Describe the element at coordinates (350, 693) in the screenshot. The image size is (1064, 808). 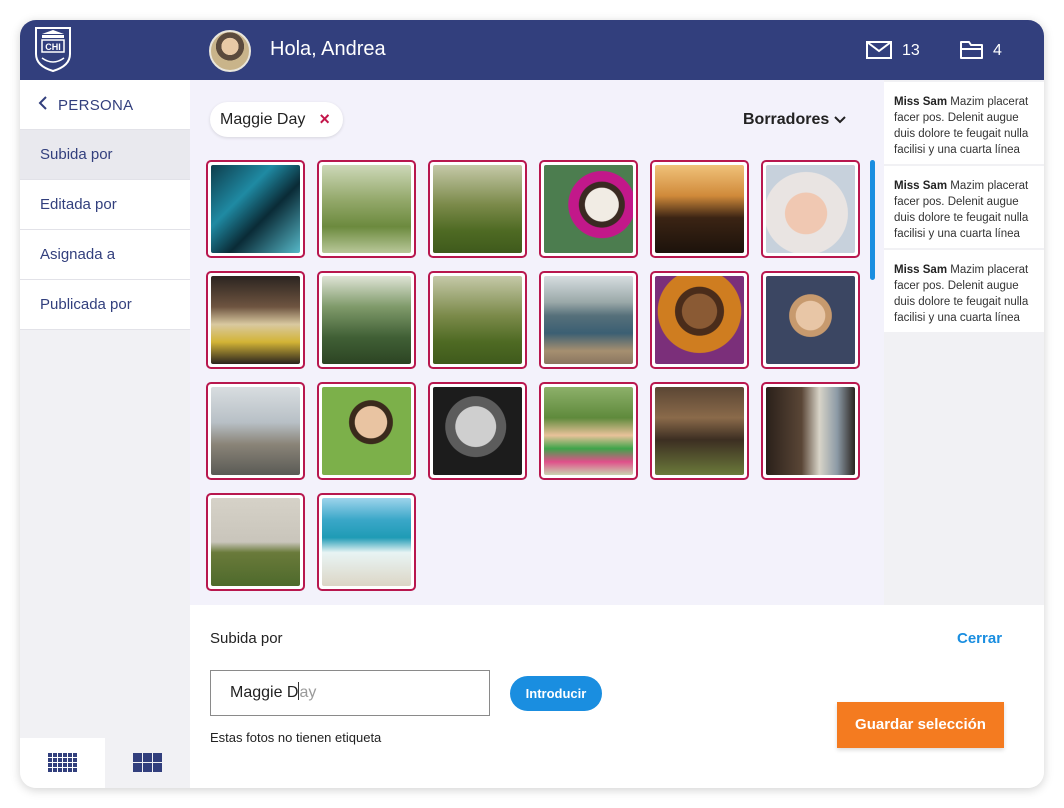
I see `person-name-input: Maggie Day` at that location.